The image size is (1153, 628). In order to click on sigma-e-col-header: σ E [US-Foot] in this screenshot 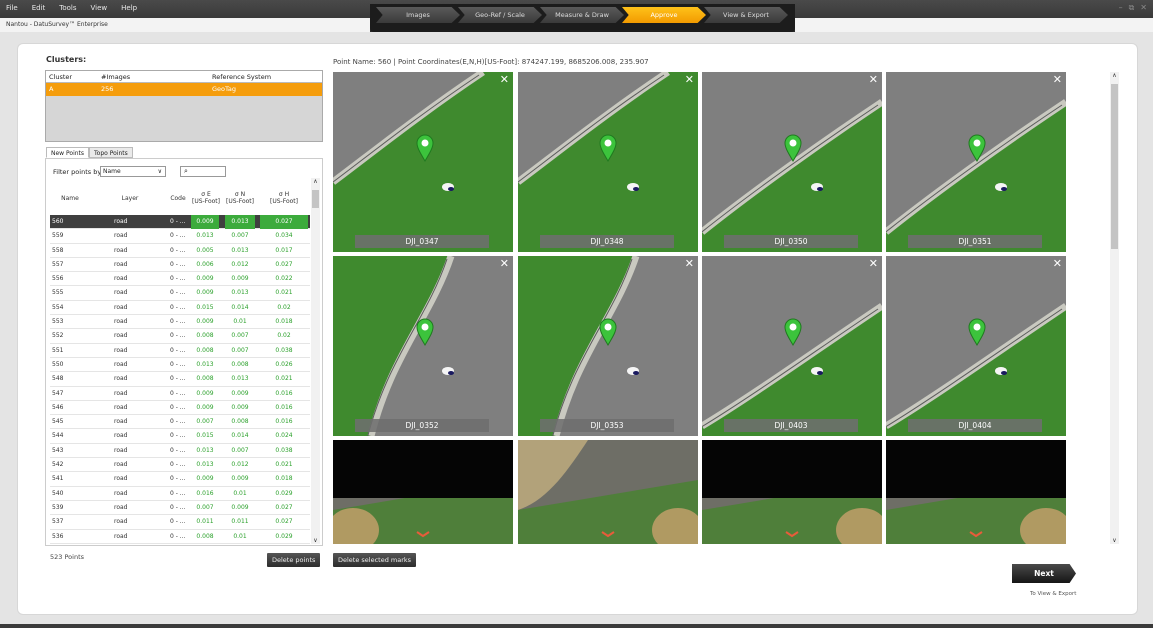, I will do `click(206, 198)`.